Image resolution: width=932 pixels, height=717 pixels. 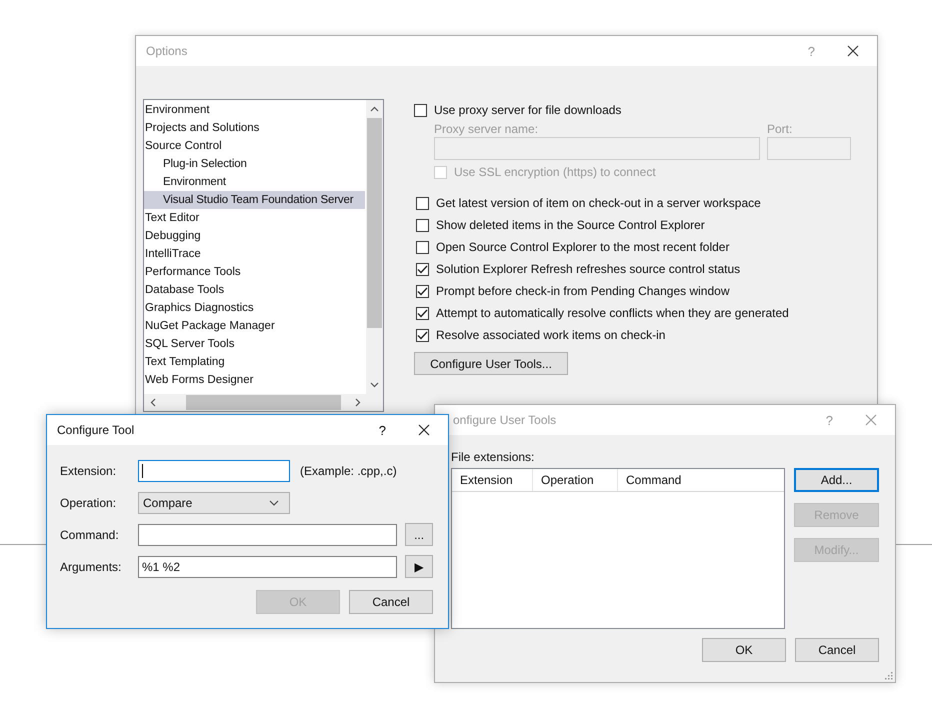 What do you see at coordinates (555, 172) in the screenshot?
I see `checkbox-label: Use SSL encryption (https) to connect` at bounding box center [555, 172].